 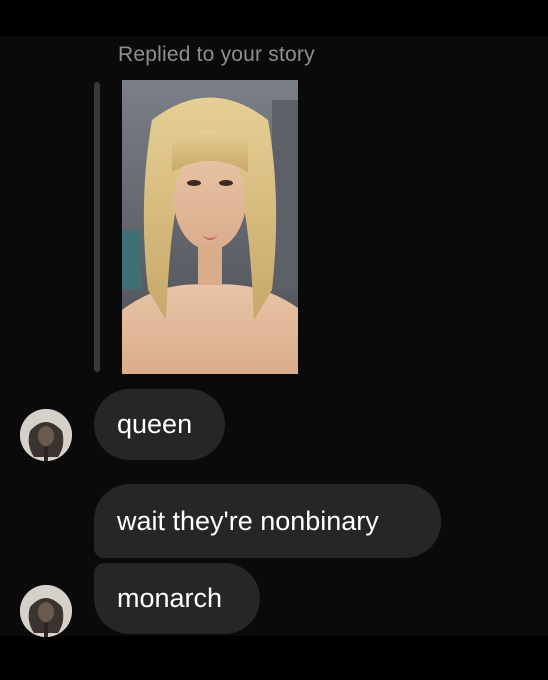 I want to click on story-thumbnail, so click(x=210, y=227).